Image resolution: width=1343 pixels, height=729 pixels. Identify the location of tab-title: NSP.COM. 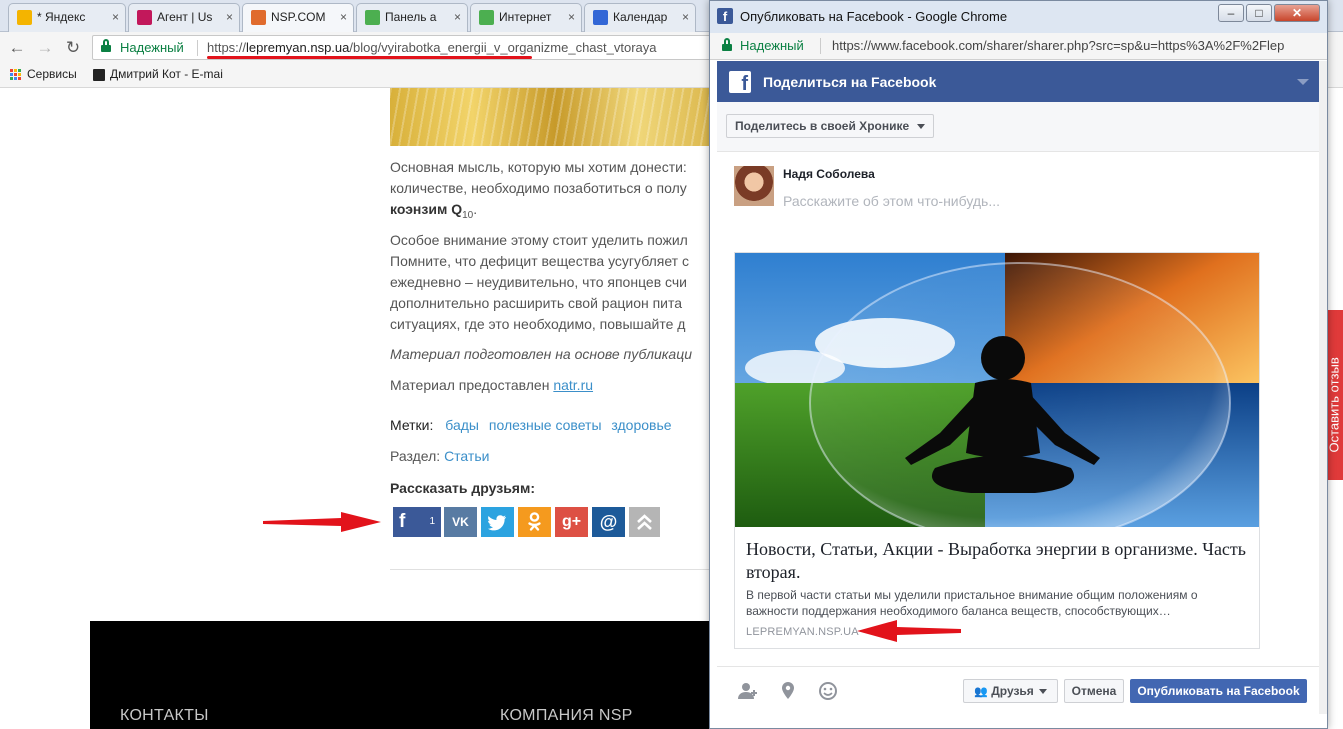
(298, 17).